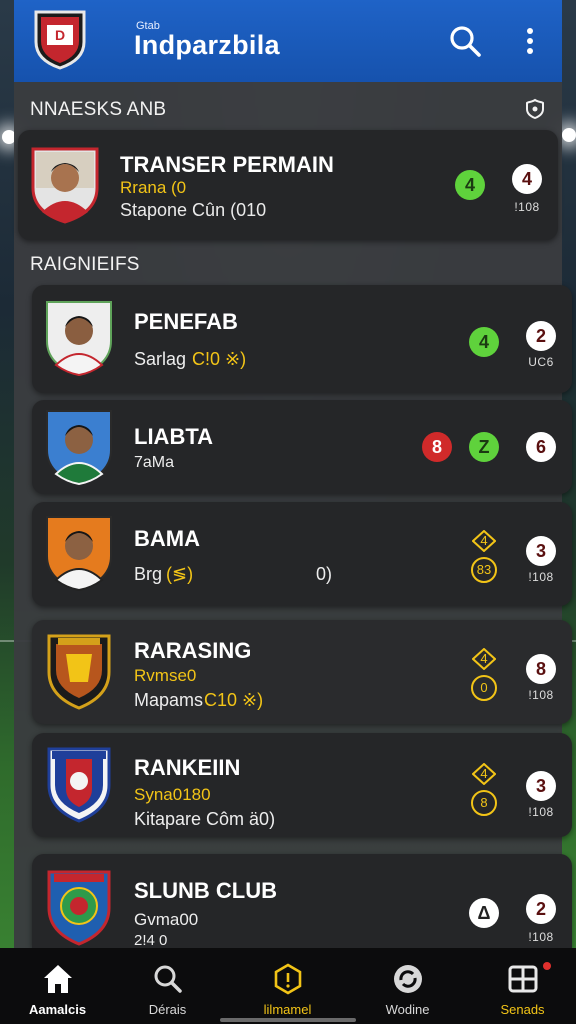 This screenshot has height=1024, width=576. What do you see at coordinates (527, 179) in the screenshot?
I see `score-ball-icon: 4` at bounding box center [527, 179].